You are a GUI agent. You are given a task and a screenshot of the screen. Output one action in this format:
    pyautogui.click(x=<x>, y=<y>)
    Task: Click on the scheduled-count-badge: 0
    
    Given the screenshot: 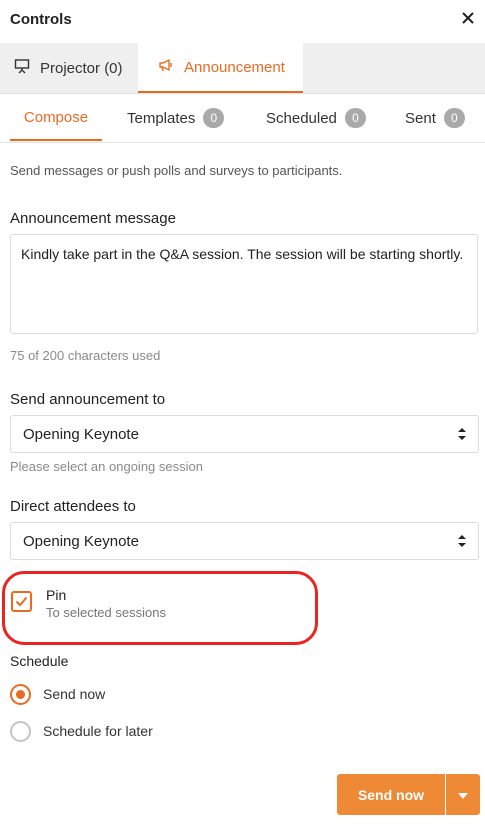 What is the action you would take?
    pyautogui.click(x=355, y=118)
    